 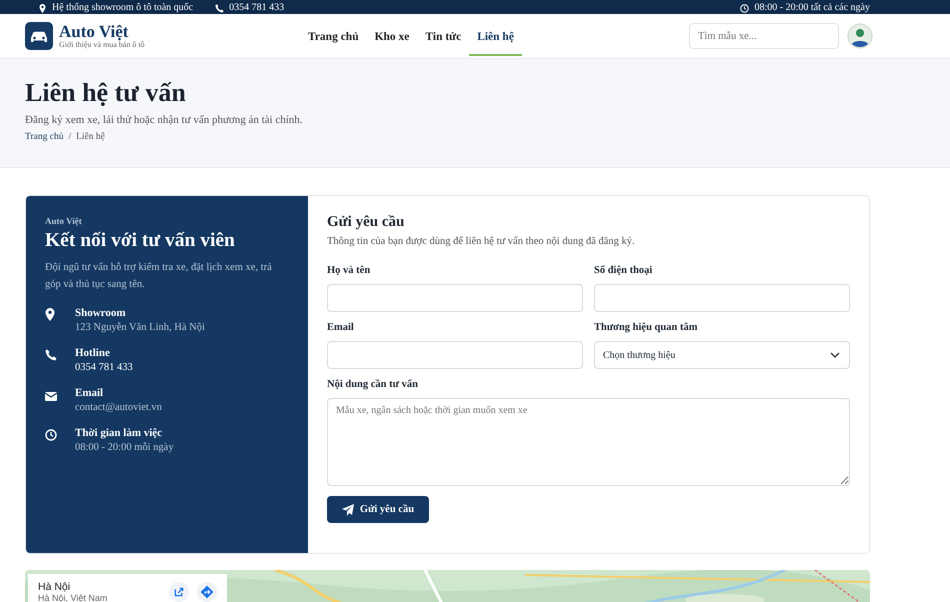 What do you see at coordinates (93, 353) in the screenshot?
I see `contact-label: Hotline` at bounding box center [93, 353].